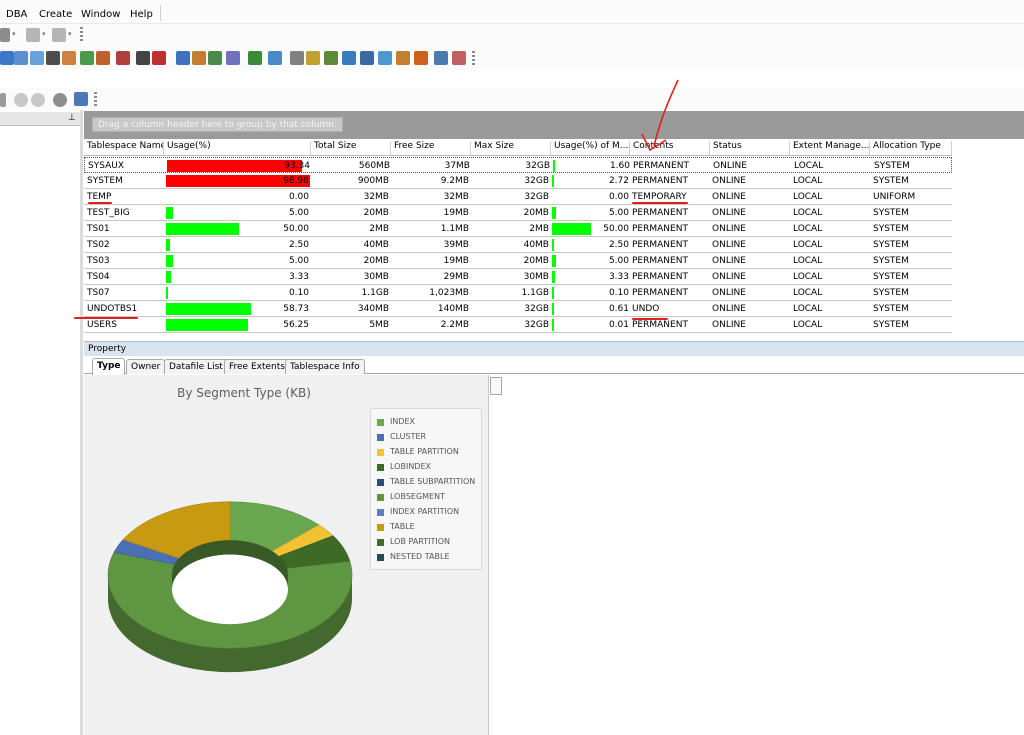 This screenshot has height=735, width=1024. What do you see at coordinates (109, 366) in the screenshot?
I see `tab-type: Type` at bounding box center [109, 366].